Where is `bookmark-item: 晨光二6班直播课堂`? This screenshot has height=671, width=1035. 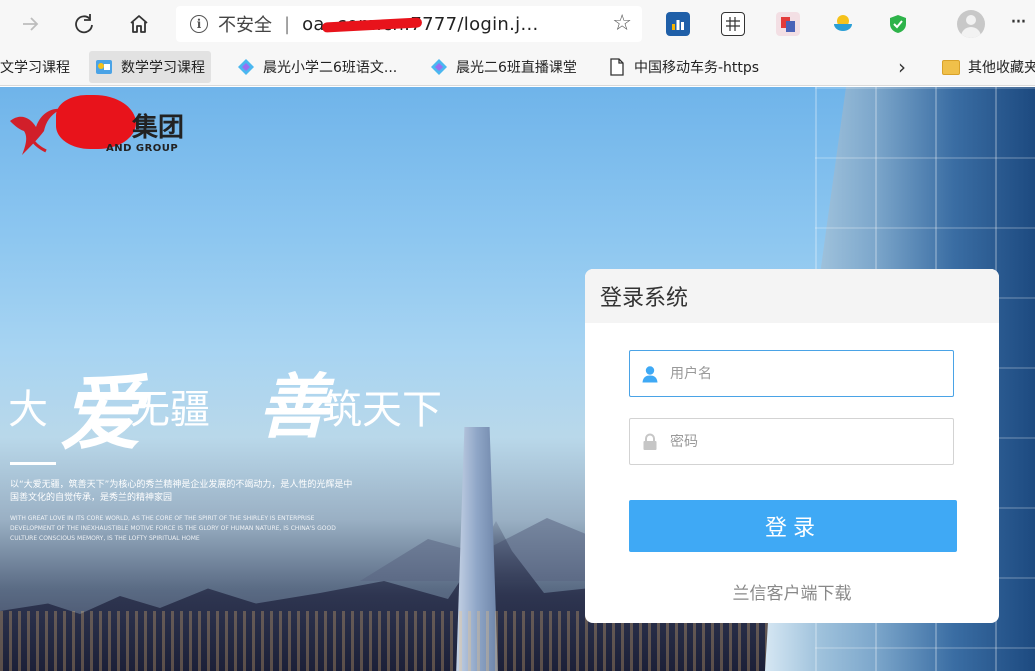 bookmark-item: 晨光二6班直播课堂 is located at coordinates (503, 67).